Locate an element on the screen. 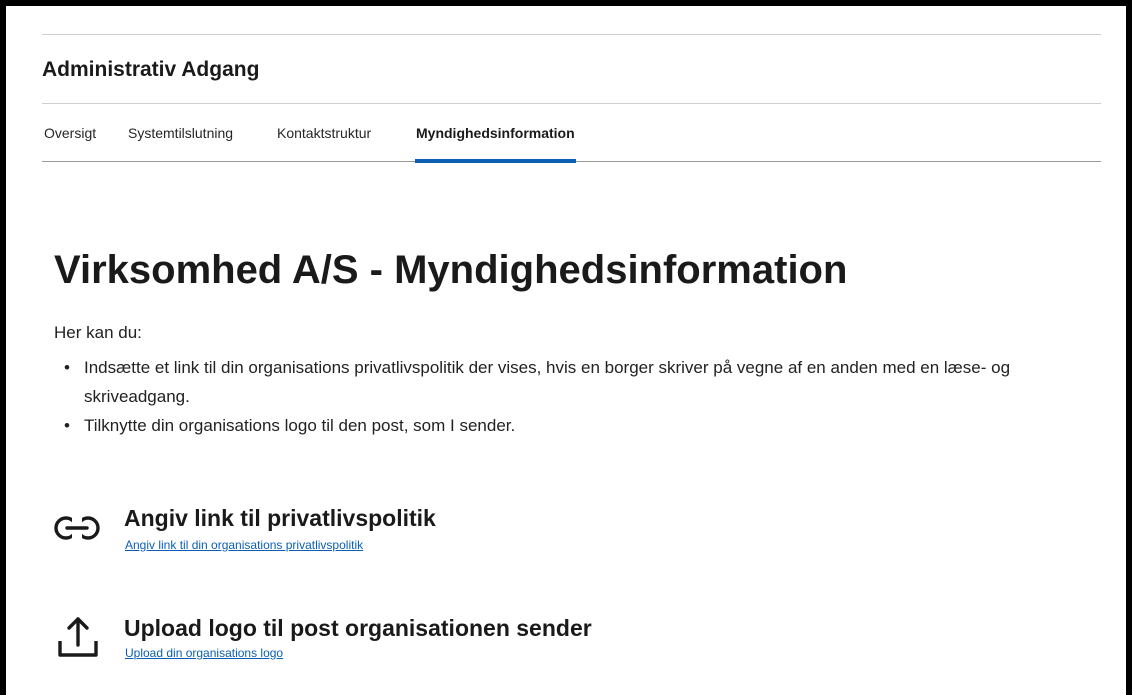 This screenshot has height=695, width=1132. privacy-link-heading: Angiv link til privatlivspolitik is located at coordinates (280, 518).